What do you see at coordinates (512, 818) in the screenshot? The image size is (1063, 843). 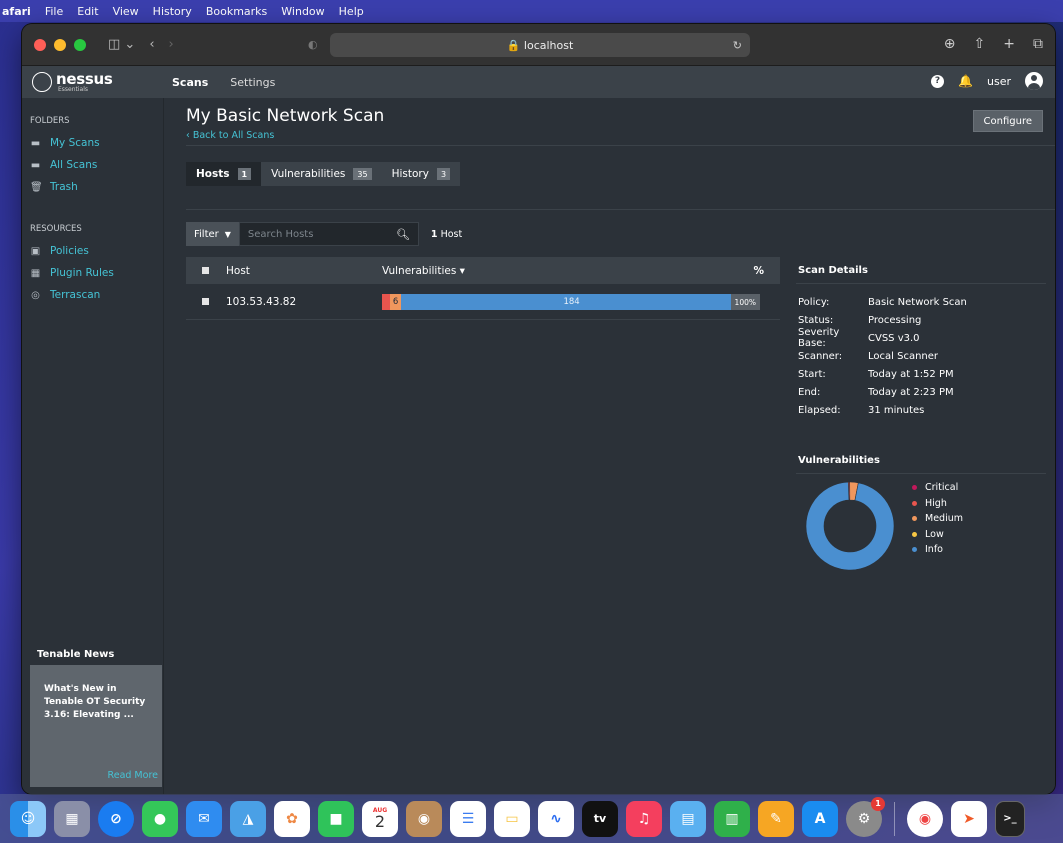 I see `notes-icon: ▭` at bounding box center [512, 818].